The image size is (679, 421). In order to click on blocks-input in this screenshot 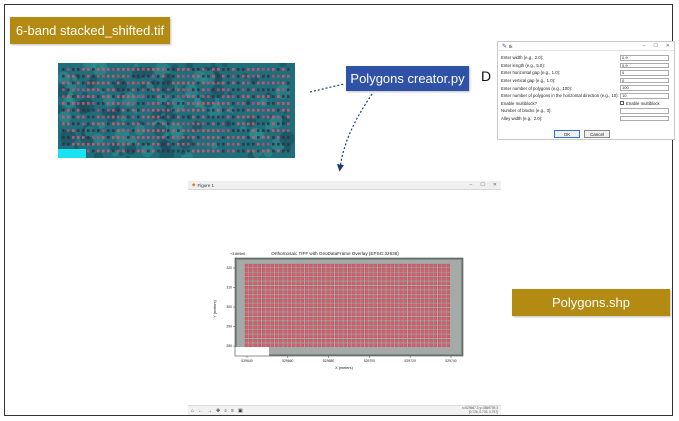, I will do `click(644, 111)`.